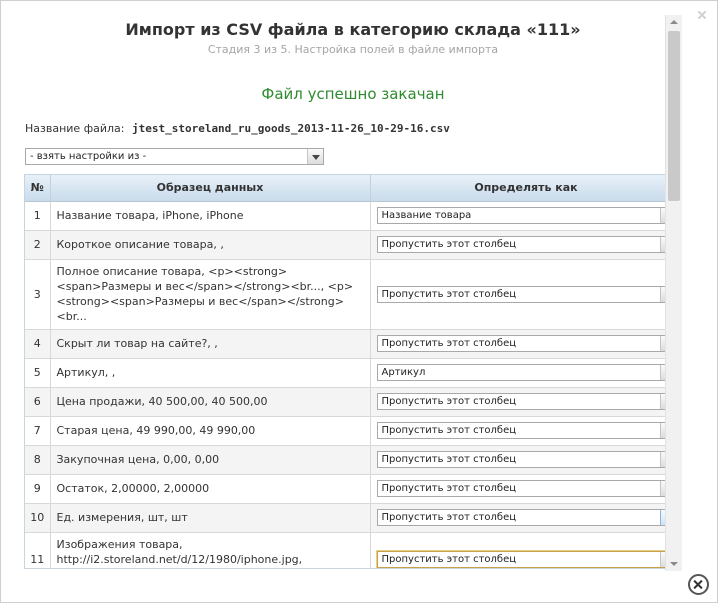  I want to click on close-icon, so click(702, 15).